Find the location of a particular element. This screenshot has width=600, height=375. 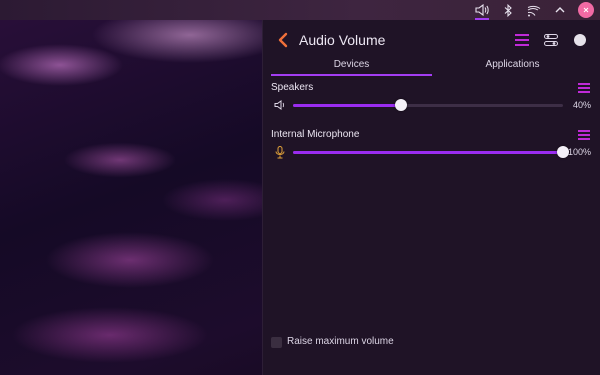

list-icon is located at coordinates (522, 40).